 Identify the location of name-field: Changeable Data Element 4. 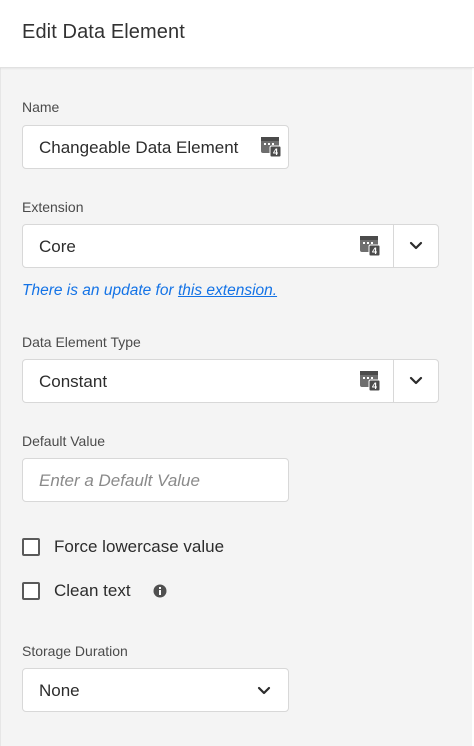
(155, 147).